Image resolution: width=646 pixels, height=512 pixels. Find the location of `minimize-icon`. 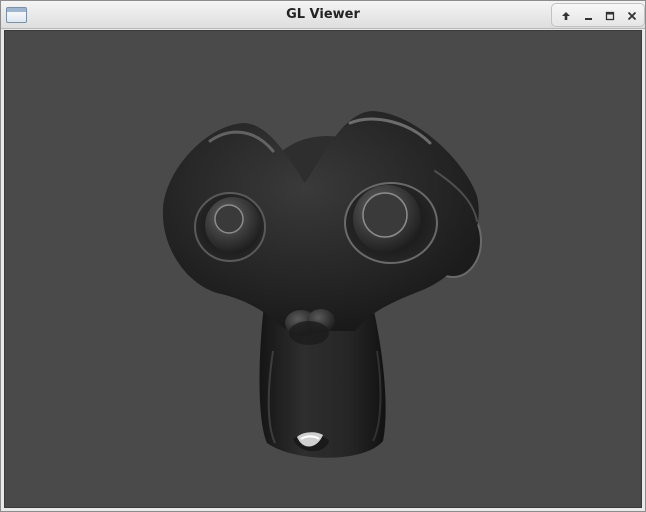

minimize-icon is located at coordinates (588, 19).